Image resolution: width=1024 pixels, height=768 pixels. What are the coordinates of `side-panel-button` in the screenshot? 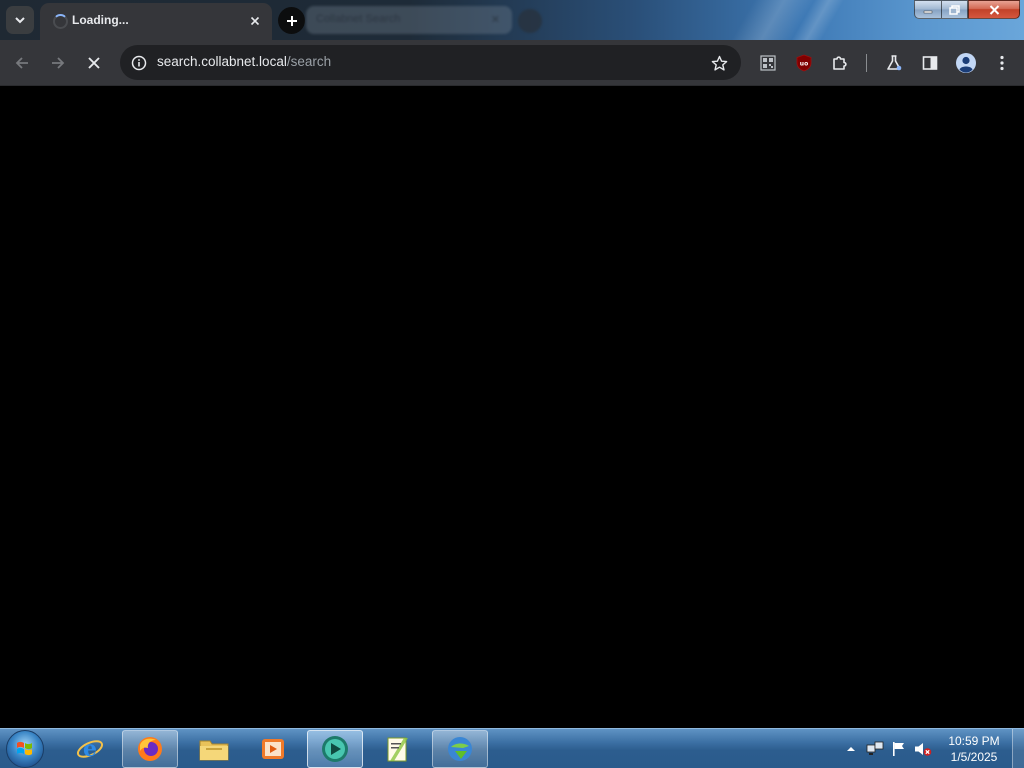 It's located at (930, 63).